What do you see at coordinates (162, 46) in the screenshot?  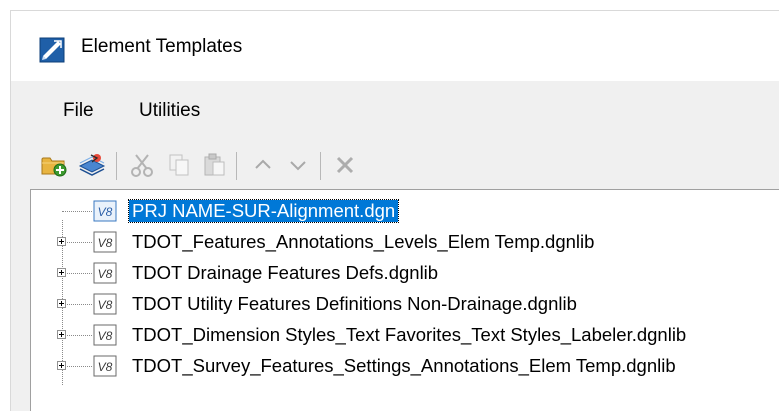 I see `window-title: Element Templates` at bounding box center [162, 46].